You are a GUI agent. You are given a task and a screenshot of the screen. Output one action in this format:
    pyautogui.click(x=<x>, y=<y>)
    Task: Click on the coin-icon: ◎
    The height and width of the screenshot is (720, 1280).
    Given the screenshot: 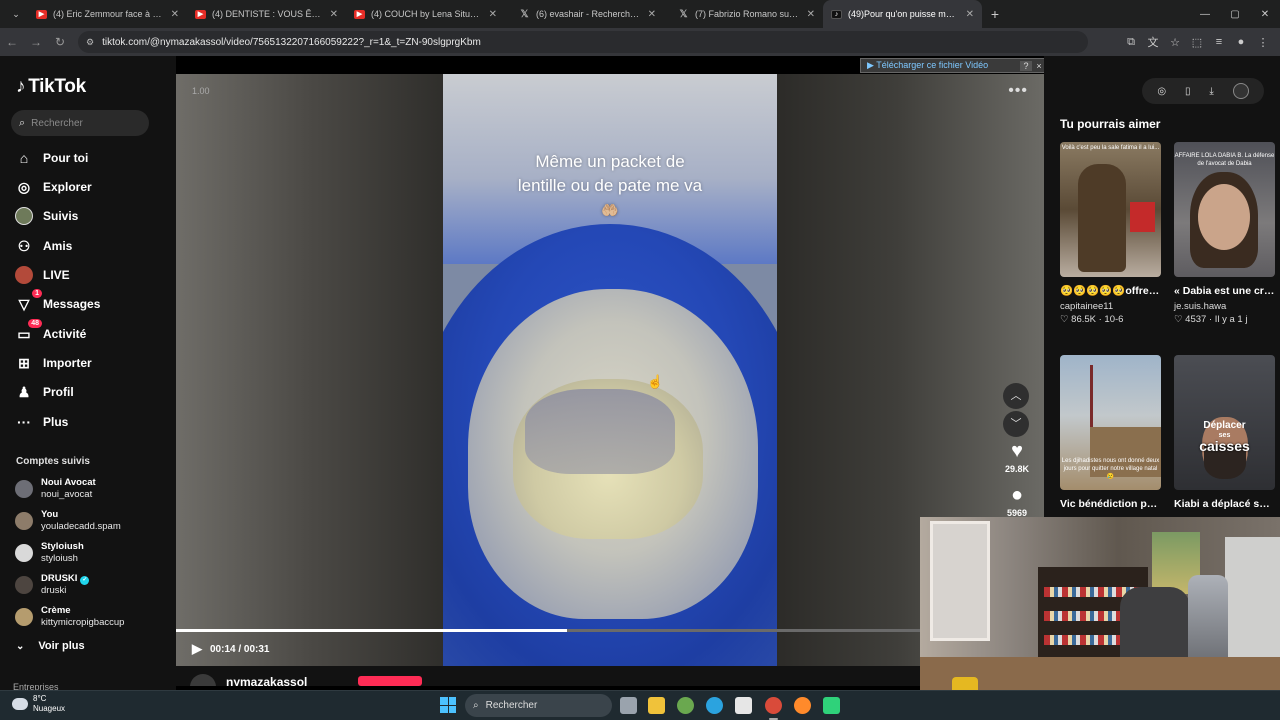 What is the action you would take?
    pyautogui.click(x=1161, y=91)
    